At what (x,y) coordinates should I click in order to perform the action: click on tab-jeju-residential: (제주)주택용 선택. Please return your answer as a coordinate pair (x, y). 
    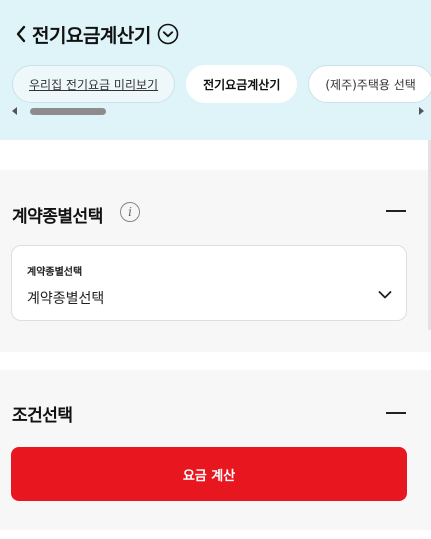
    Looking at the image, I should click on (369, 84).